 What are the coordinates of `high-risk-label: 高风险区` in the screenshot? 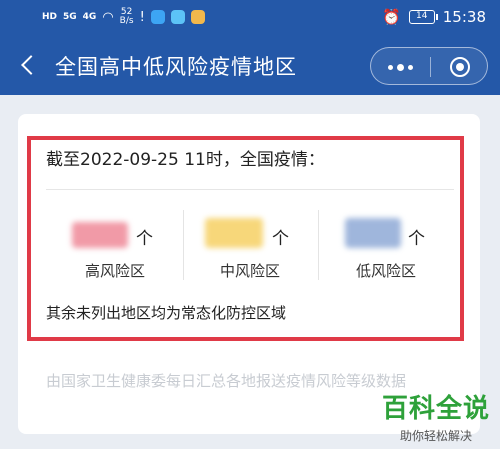 It's located at (114, 271).